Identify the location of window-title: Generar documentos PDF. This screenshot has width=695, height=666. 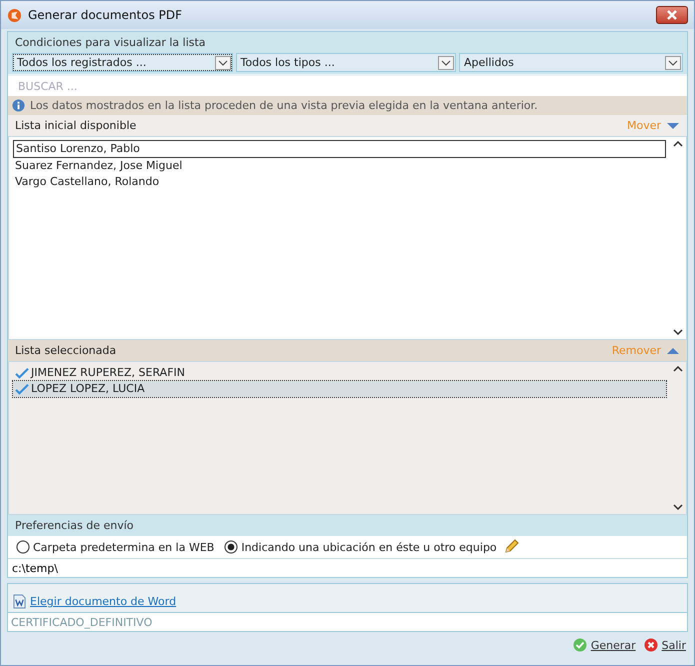
(106, 15).